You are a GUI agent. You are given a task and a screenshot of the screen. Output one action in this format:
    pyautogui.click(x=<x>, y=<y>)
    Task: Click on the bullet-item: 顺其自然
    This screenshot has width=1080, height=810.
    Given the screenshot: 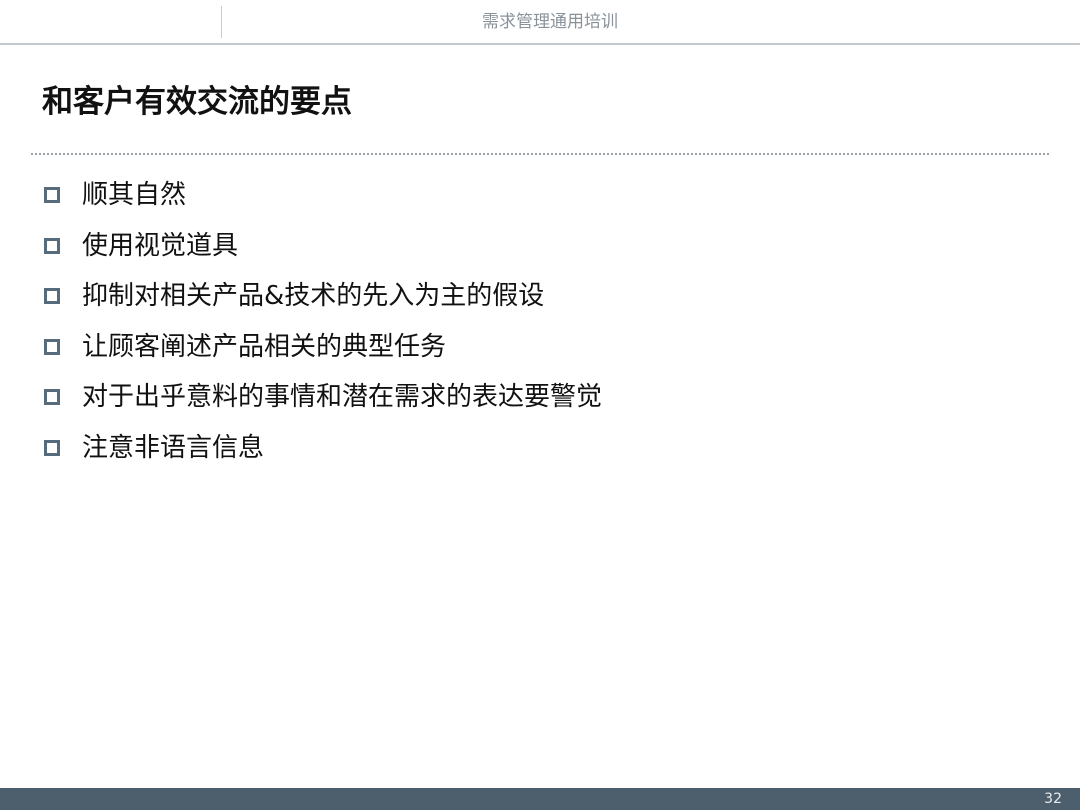 What is the action you would take?
    pyautogui.click(x=323, y=195)
    